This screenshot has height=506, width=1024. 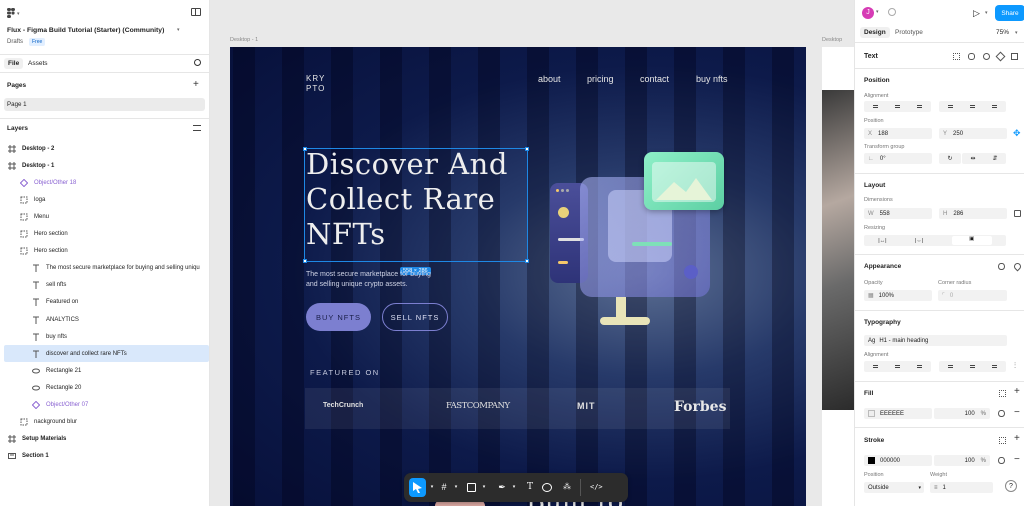 What do you see at coordinates (1017, 133) in the screenshot?
I see `constraints-icon: ✥` at bounding box center [1017, 133].